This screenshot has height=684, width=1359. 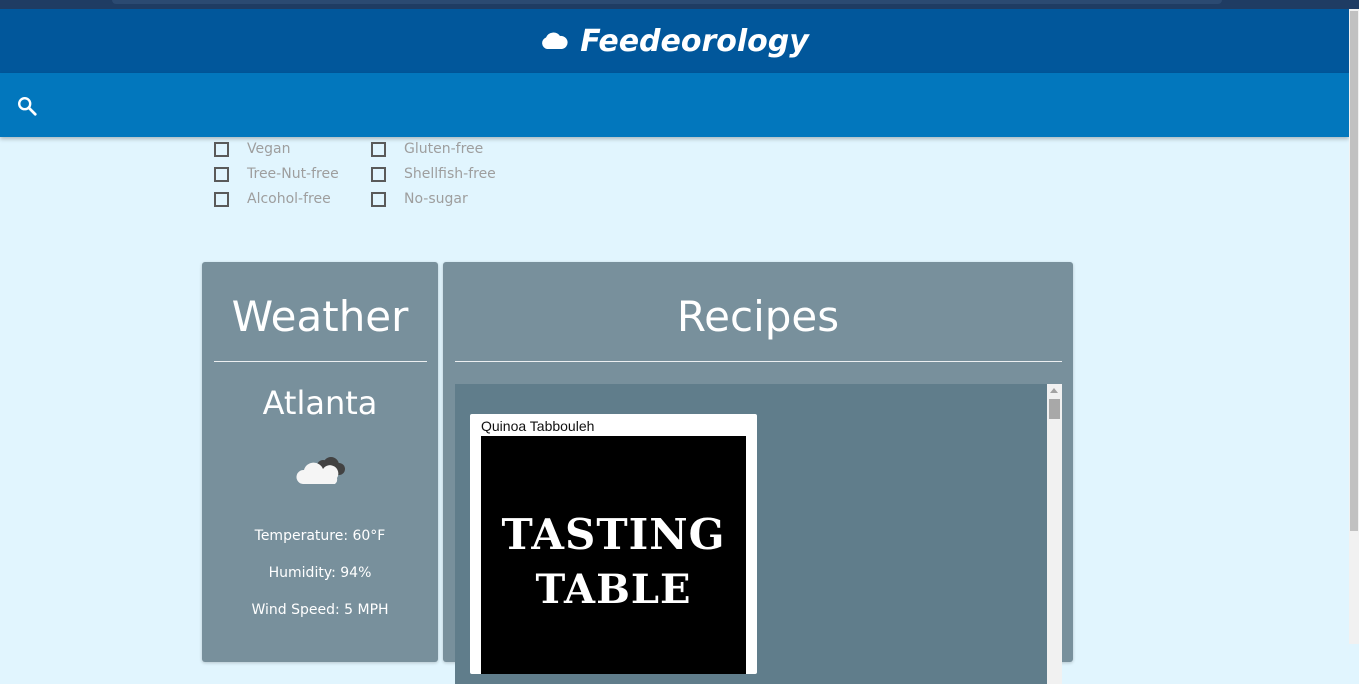 I want to click on humidity-text: Humidity: 94%, so click(x=320, y=573).